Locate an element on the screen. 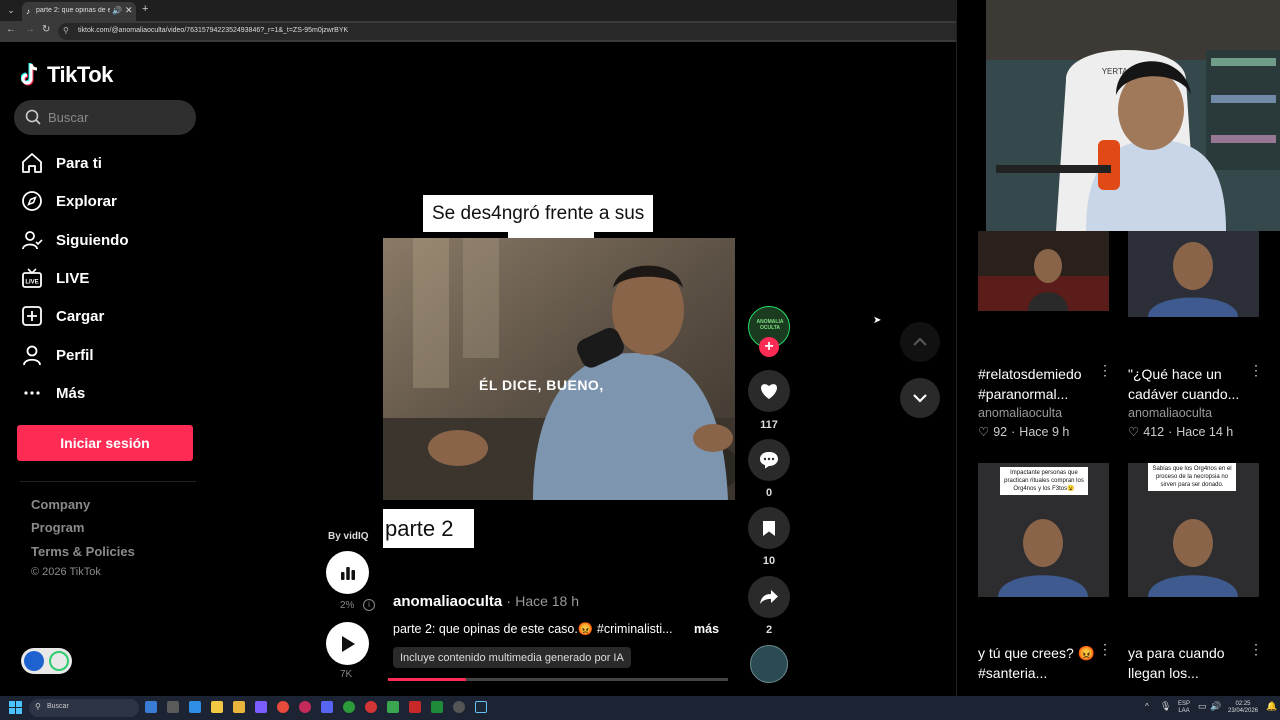  nav-item-cargar: Cargar is located at coordinates (110, 316).